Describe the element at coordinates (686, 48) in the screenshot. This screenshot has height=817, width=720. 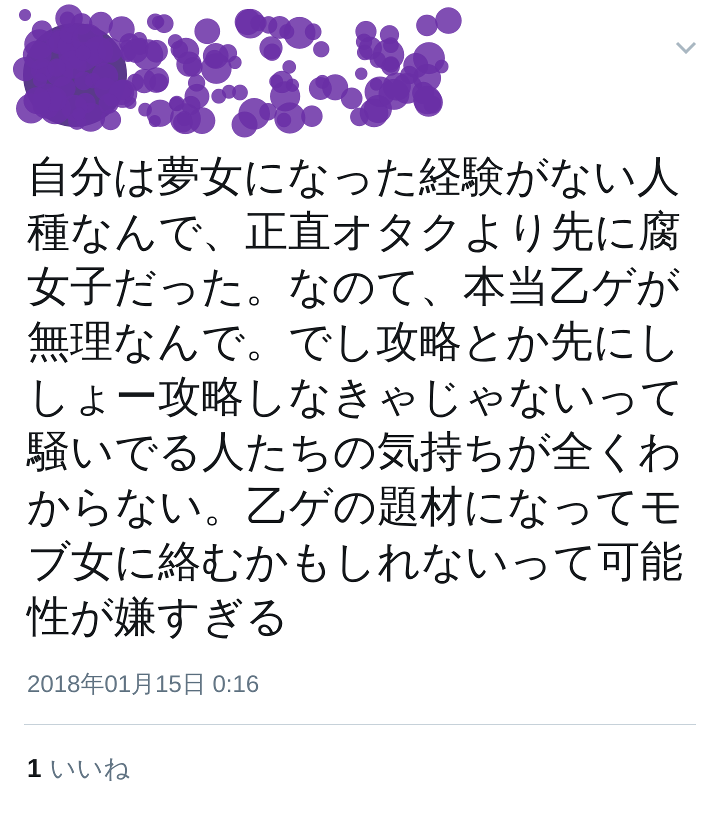
I see `chevron-down-icon` at that location.